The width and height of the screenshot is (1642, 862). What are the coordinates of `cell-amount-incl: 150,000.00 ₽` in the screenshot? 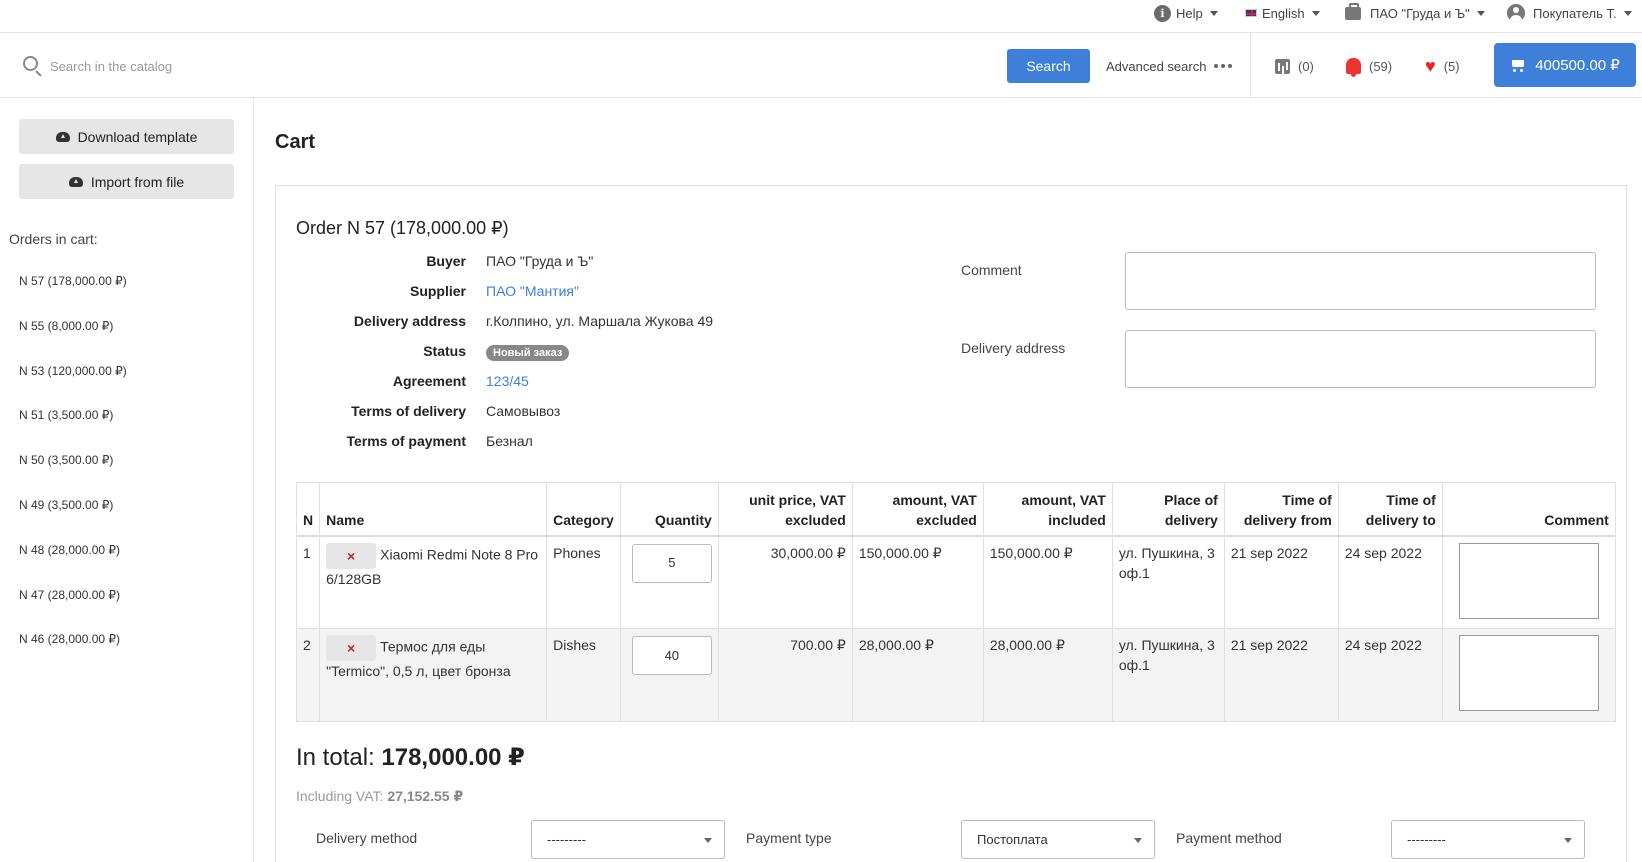 It's located at (1047, 582).